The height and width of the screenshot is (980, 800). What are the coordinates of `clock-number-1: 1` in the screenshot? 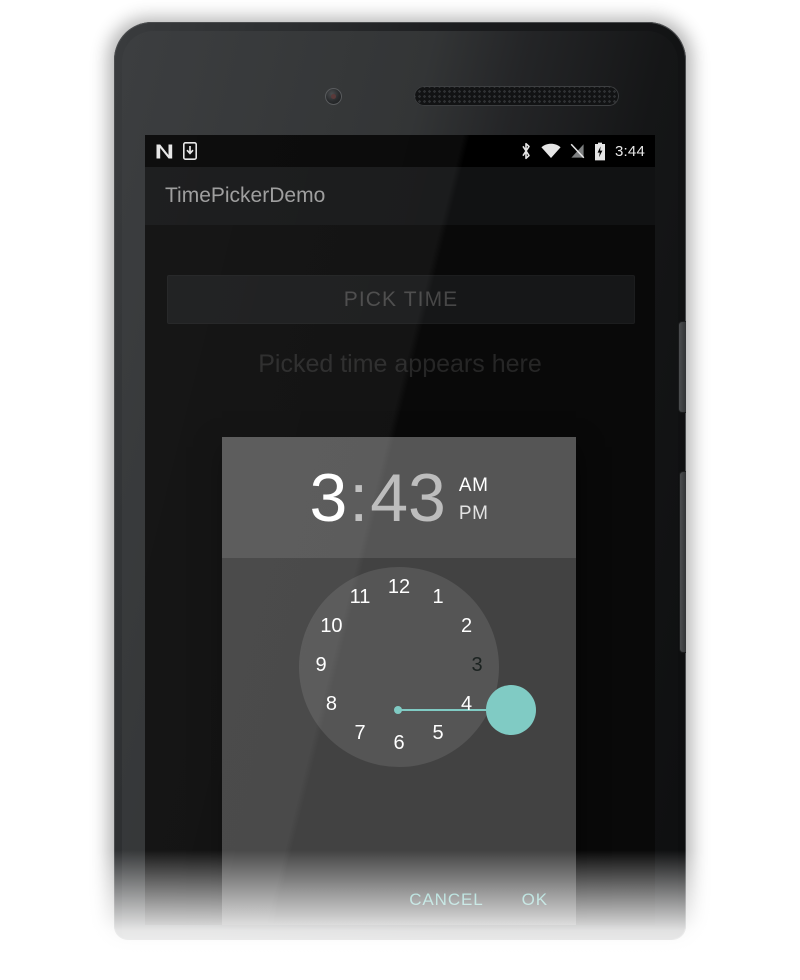 It's located at (438, 597).